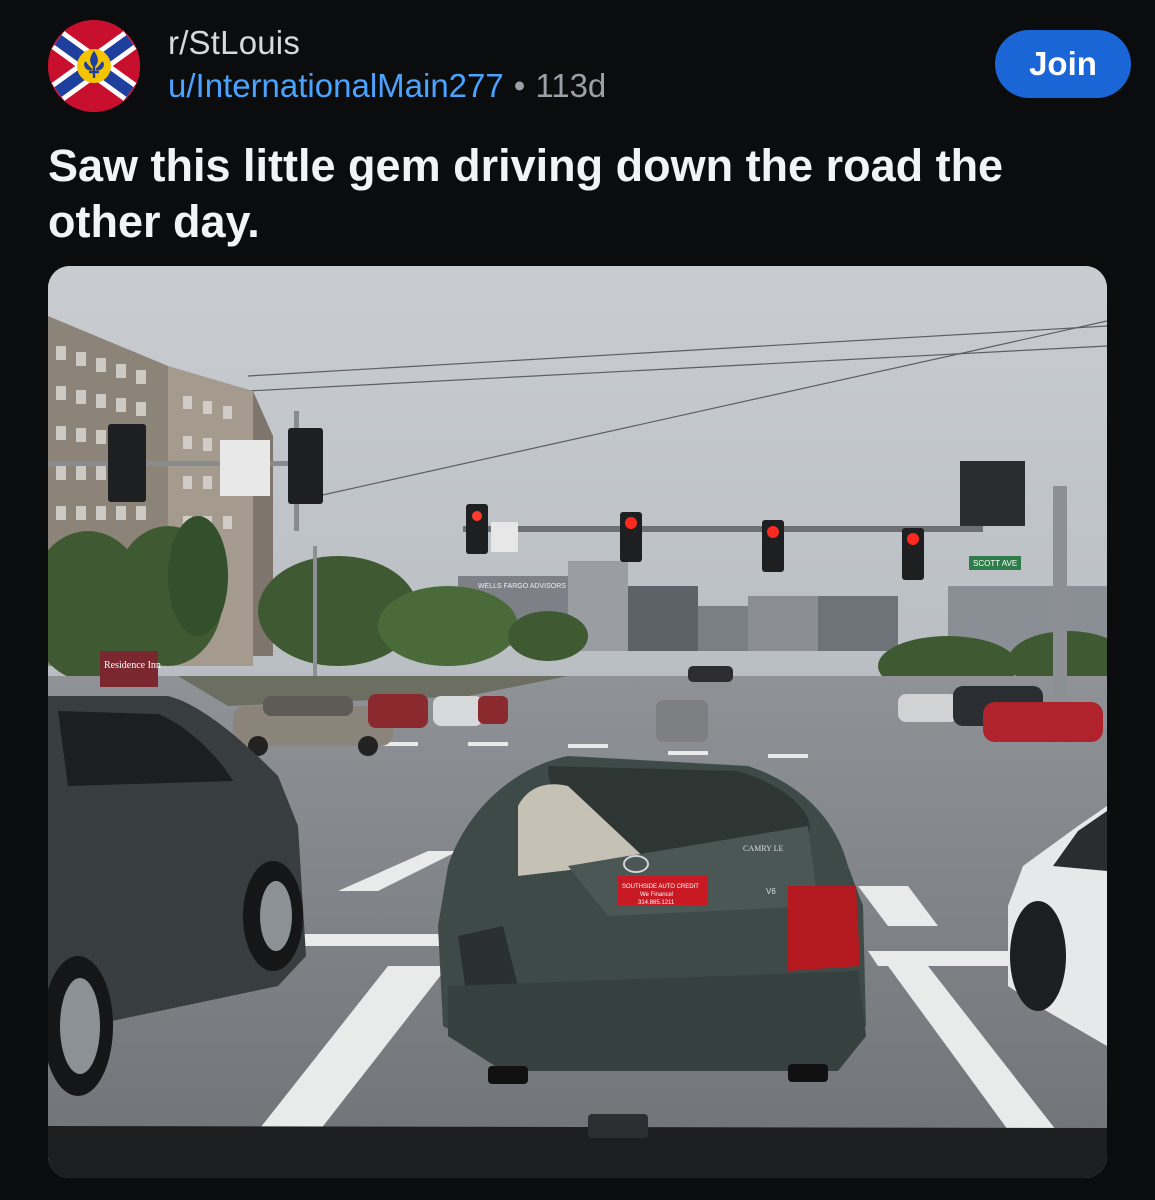  What do you see at coordinates (660, 887) in the screenshot?
I see `svg-text: SOUTHSIDE AUTO CREDIT` at bounding box center [660, 887].